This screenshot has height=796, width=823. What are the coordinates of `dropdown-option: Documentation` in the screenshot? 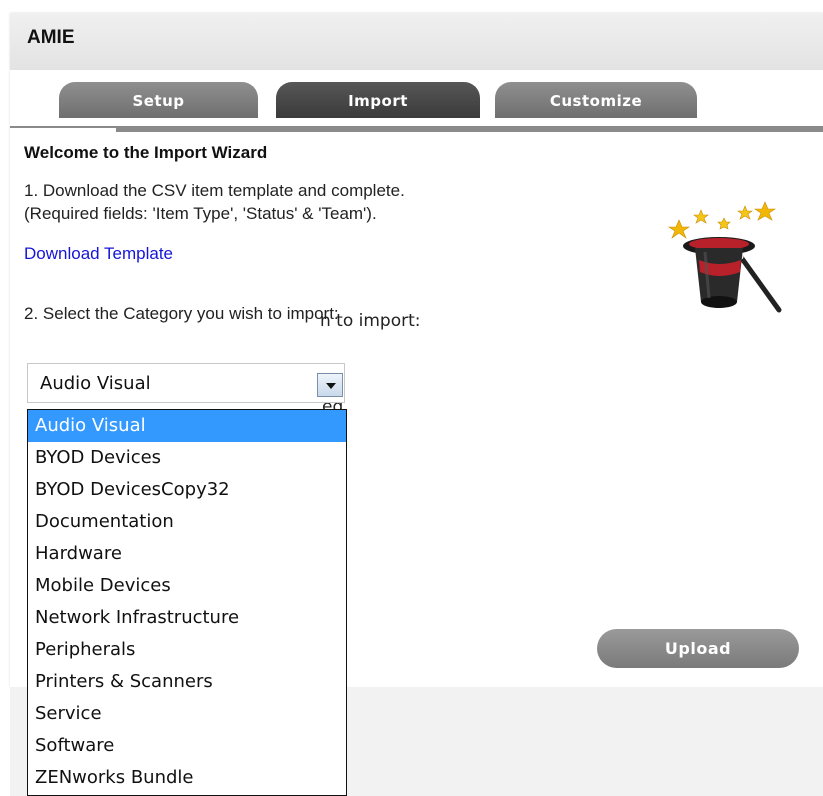 It's located at (187, 522).